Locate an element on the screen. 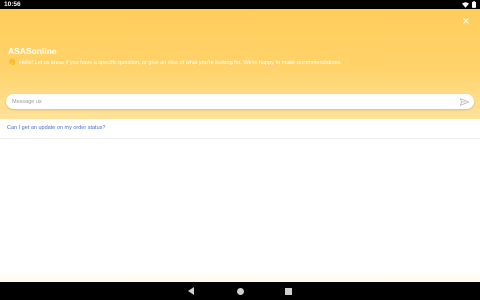 The width and height of the screenshot is (480, 300). message-input is located at coordinates (232, 101).